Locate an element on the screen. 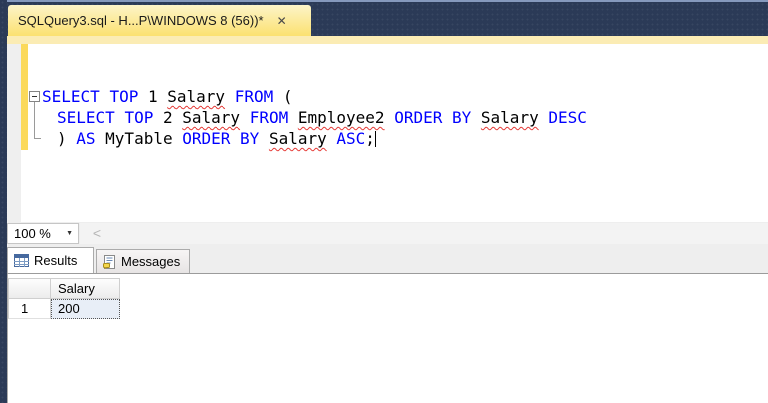 This screenshot has height=403, width=768. active-tab-accent-band is located at coordinates (387, 40).